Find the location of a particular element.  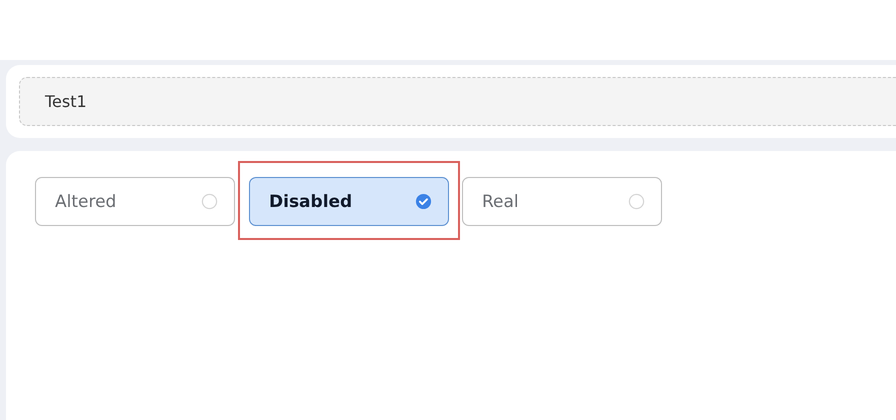

check-circle-icon is located at coordinates (423, 201).